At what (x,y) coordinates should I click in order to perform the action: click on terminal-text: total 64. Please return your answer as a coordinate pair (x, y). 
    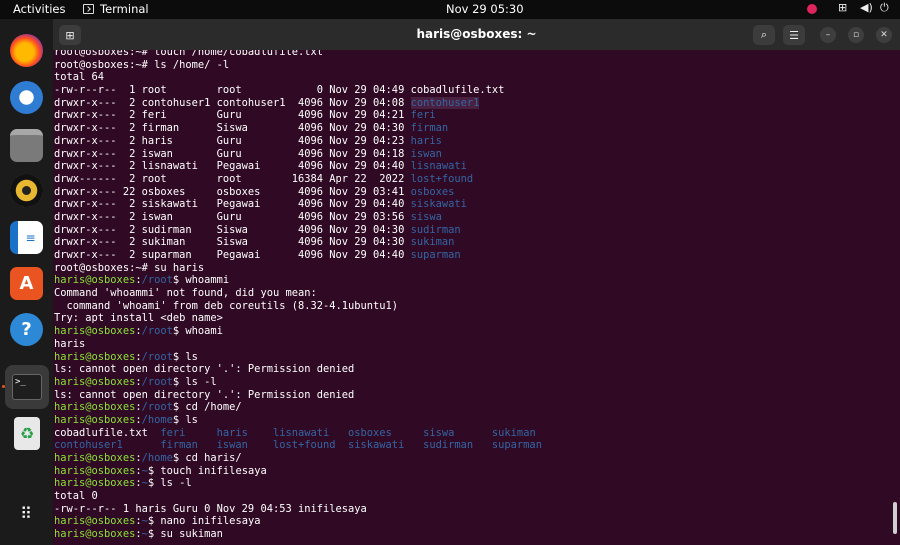
    Looking at the image, I should click on (79, 77).